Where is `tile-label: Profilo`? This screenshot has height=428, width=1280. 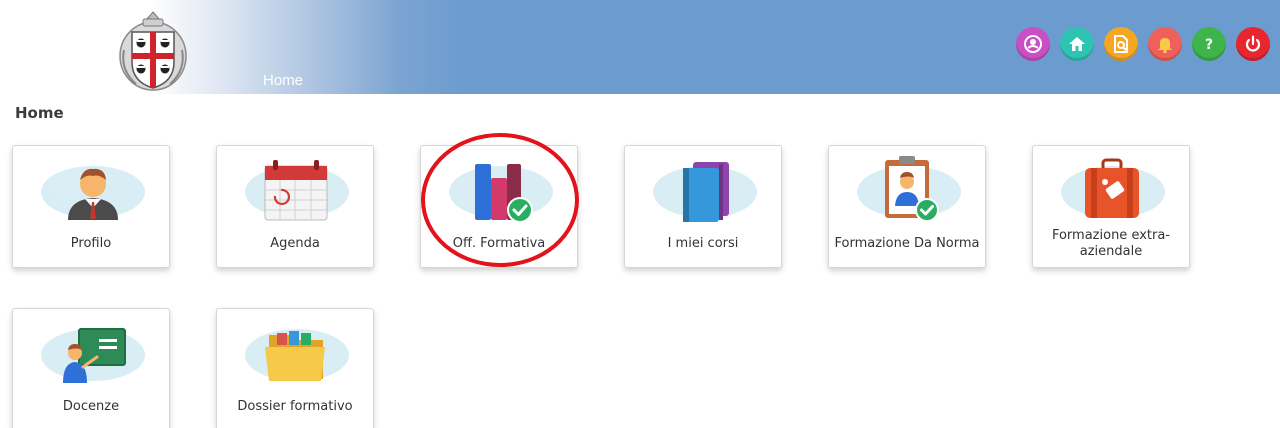
tile-label: Profilo is located at coordinates (91, 243).